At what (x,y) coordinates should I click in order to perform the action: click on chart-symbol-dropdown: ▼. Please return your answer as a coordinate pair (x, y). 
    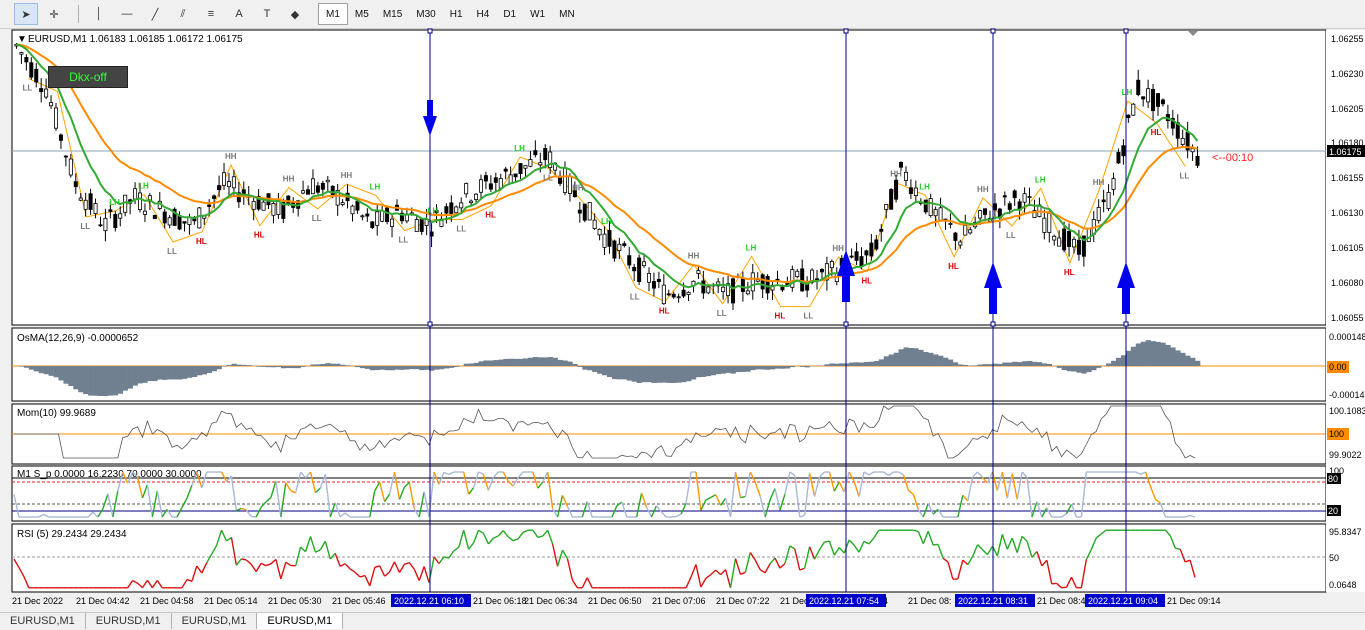
    Looking at the image, I should click on (22, 39).